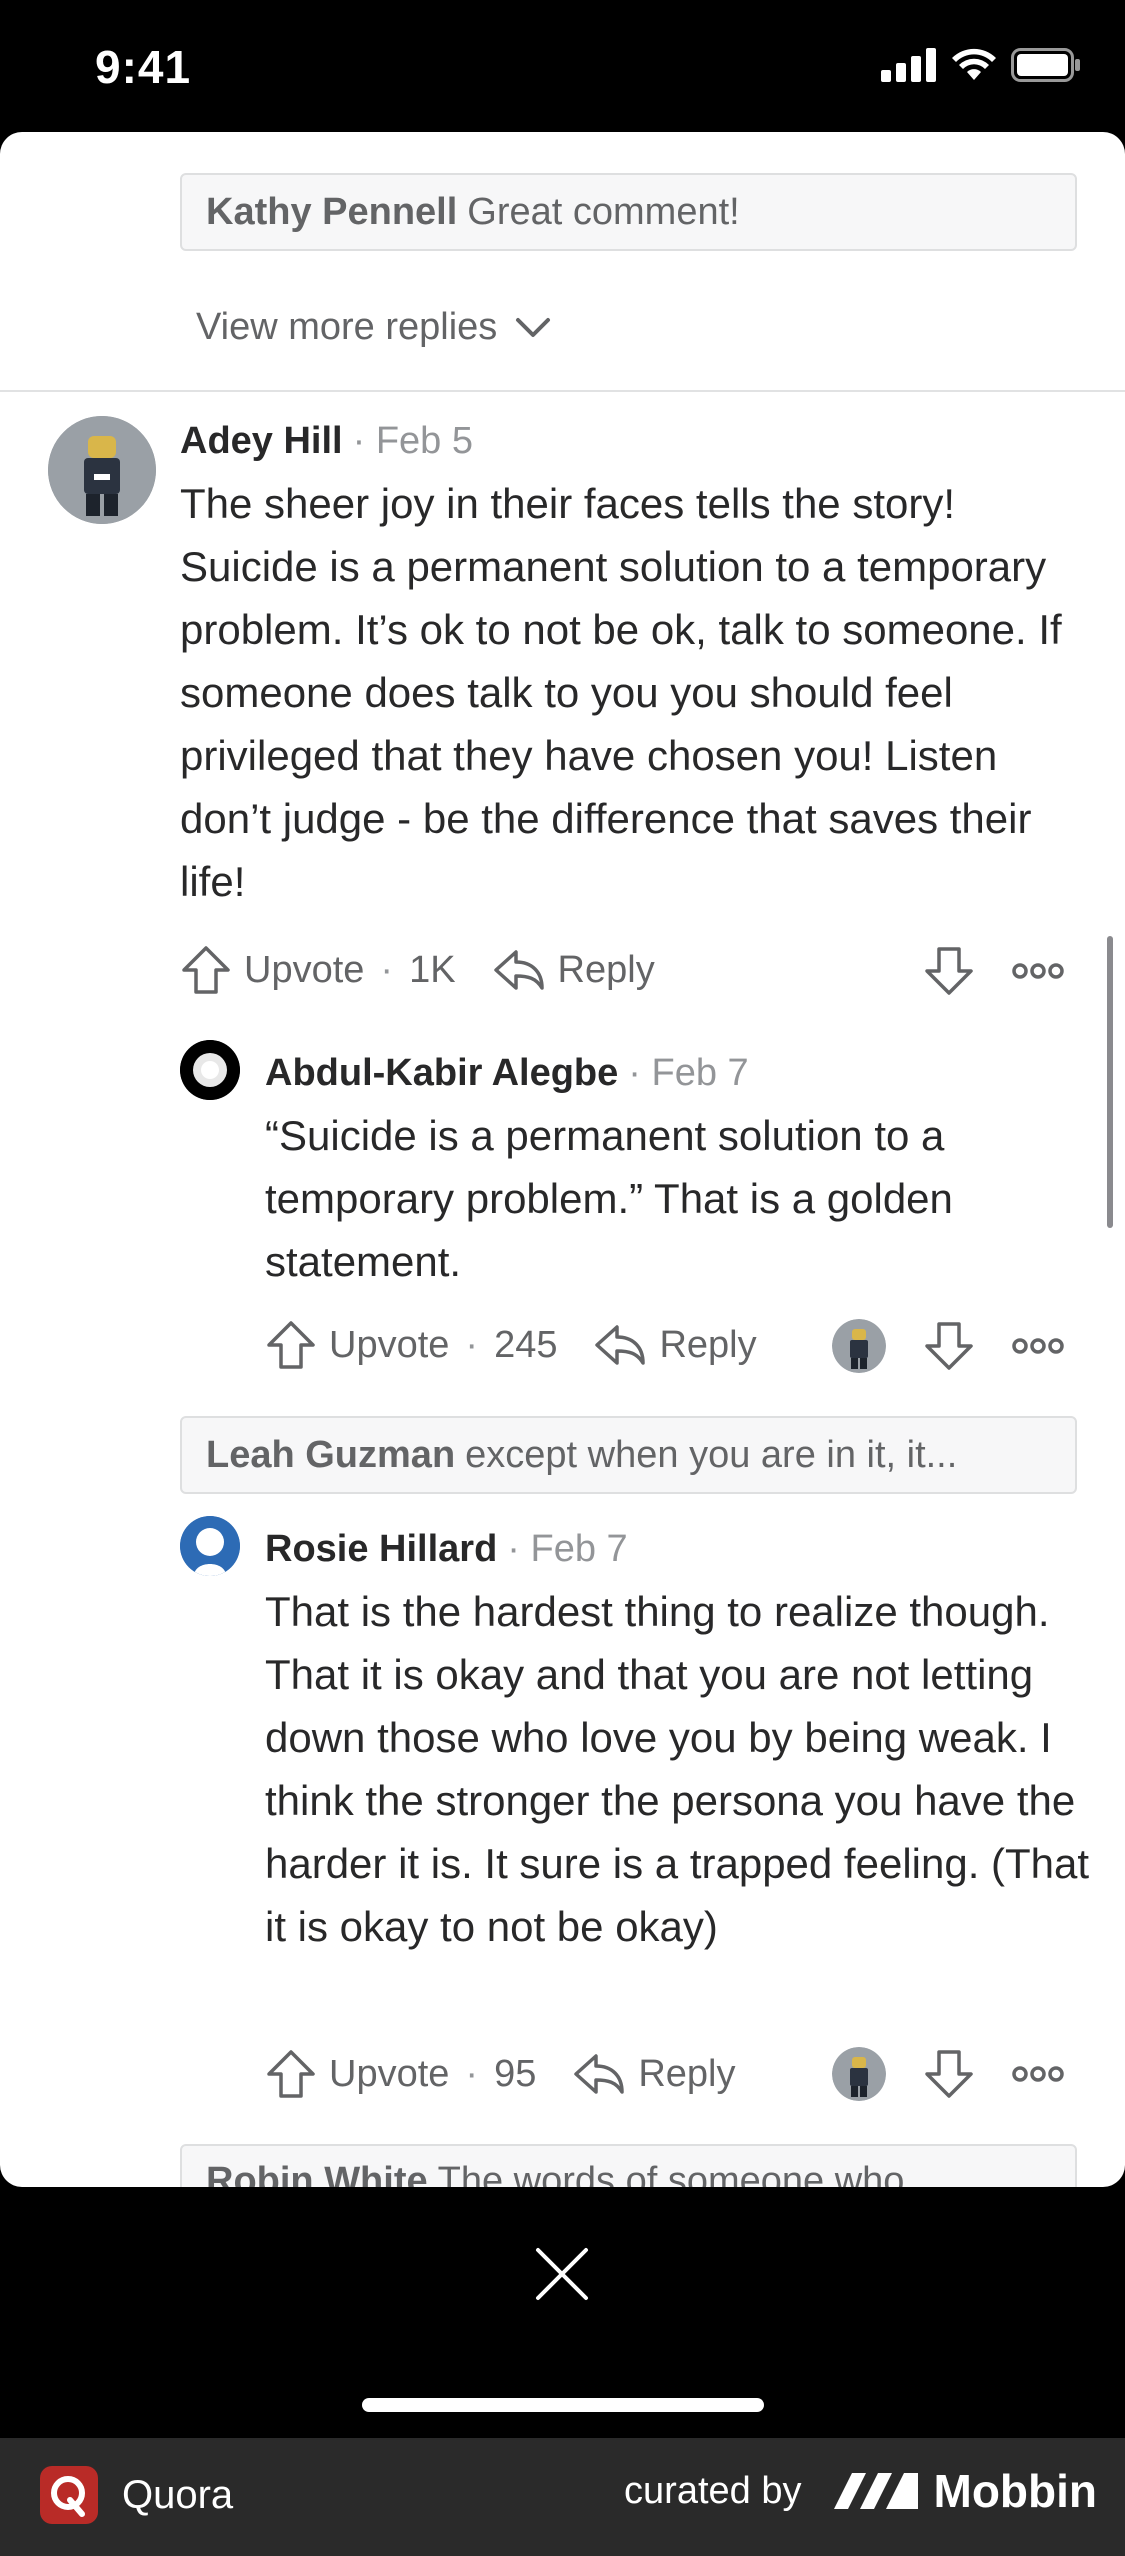  What do you see at coordinates (1110, 1082) in the screenshot?
I see `scrollbar` at bounding box center [1110, 1082].